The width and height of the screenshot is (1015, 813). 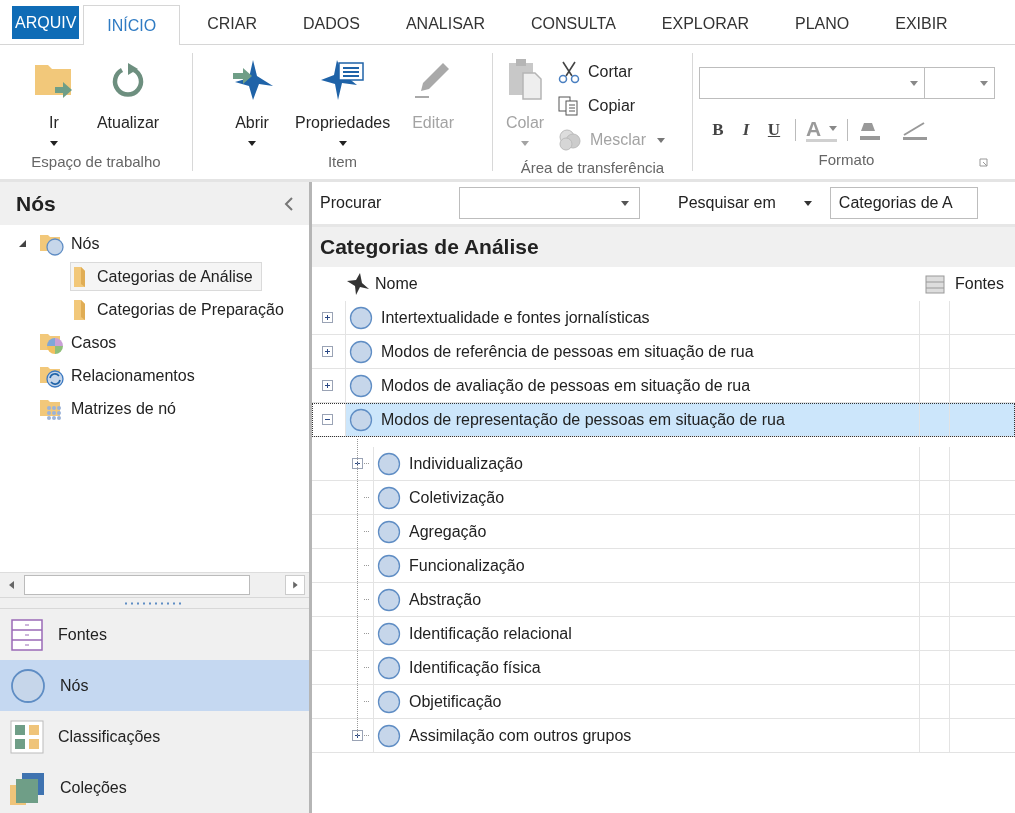 What do you see at coordinates (132, 25) in the screenshot?
I see `ribbon-tab: INÍCIO` at bounding box center [132, 25].